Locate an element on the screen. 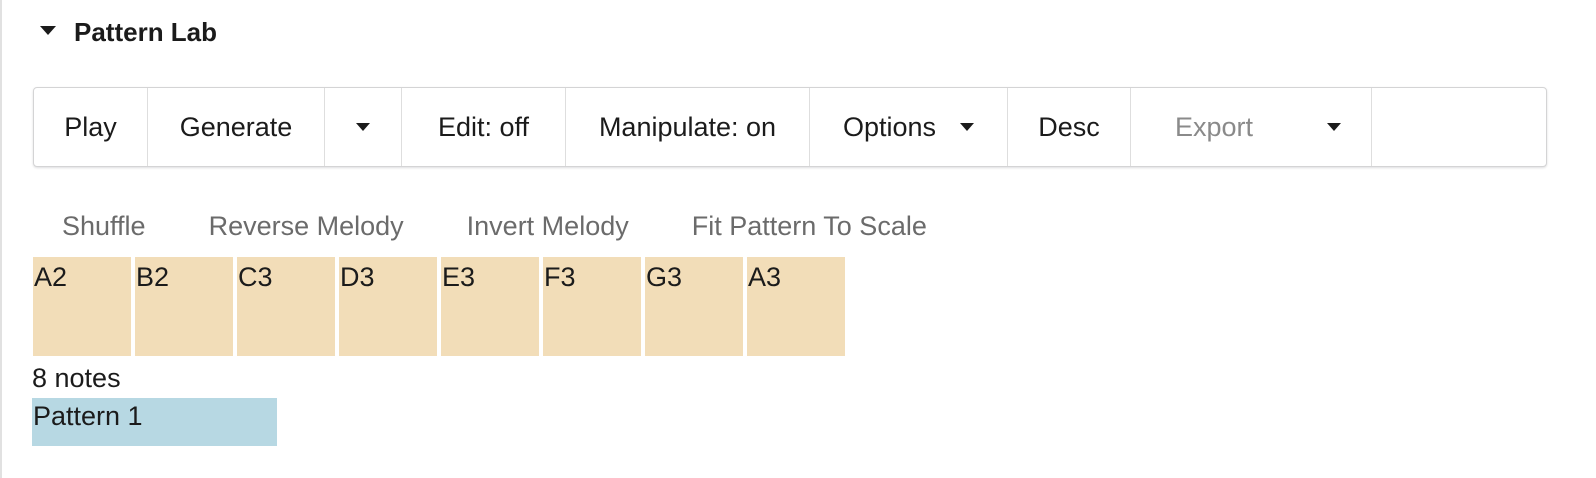  note-cell: D3 is located at coordinates (388, 306).